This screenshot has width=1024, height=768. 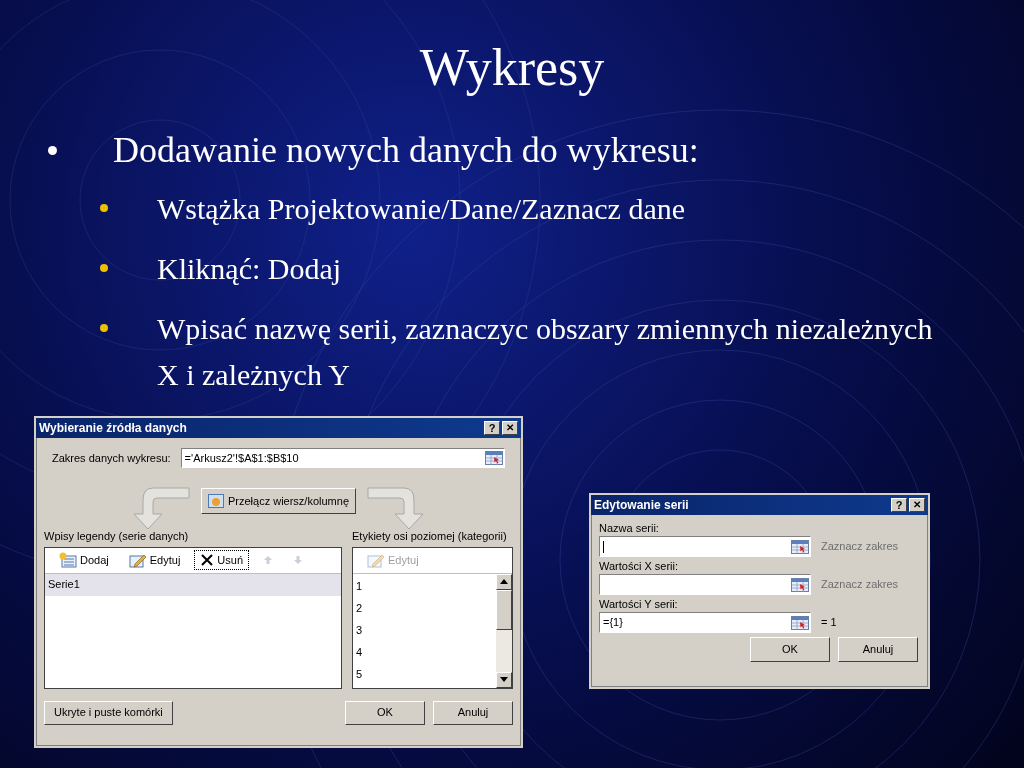 What do you see at coordinates (430, 536) in the screenshot?
I see `axis-label: Etykiety osi poziomej (kategorii)` at bounding box center [430, 536].